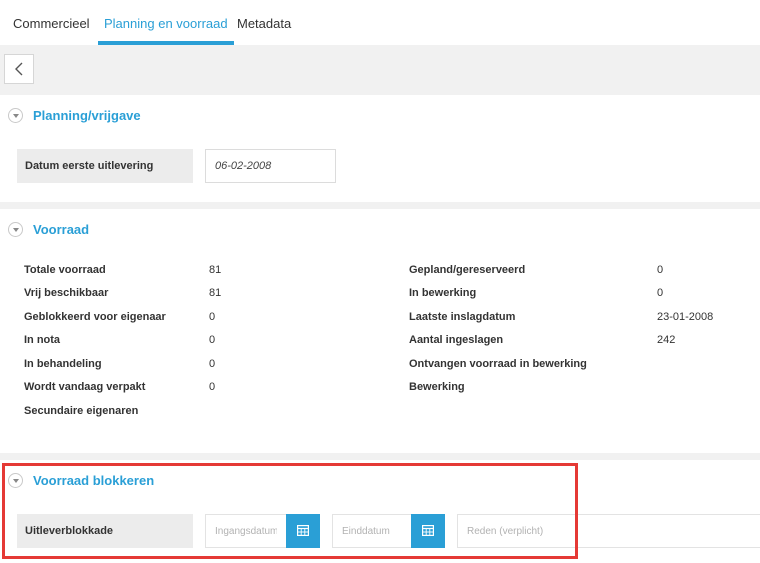 This screenshot has width=760, height=563. I want to click on tab-metadata: Metadata, so click(264, 22).